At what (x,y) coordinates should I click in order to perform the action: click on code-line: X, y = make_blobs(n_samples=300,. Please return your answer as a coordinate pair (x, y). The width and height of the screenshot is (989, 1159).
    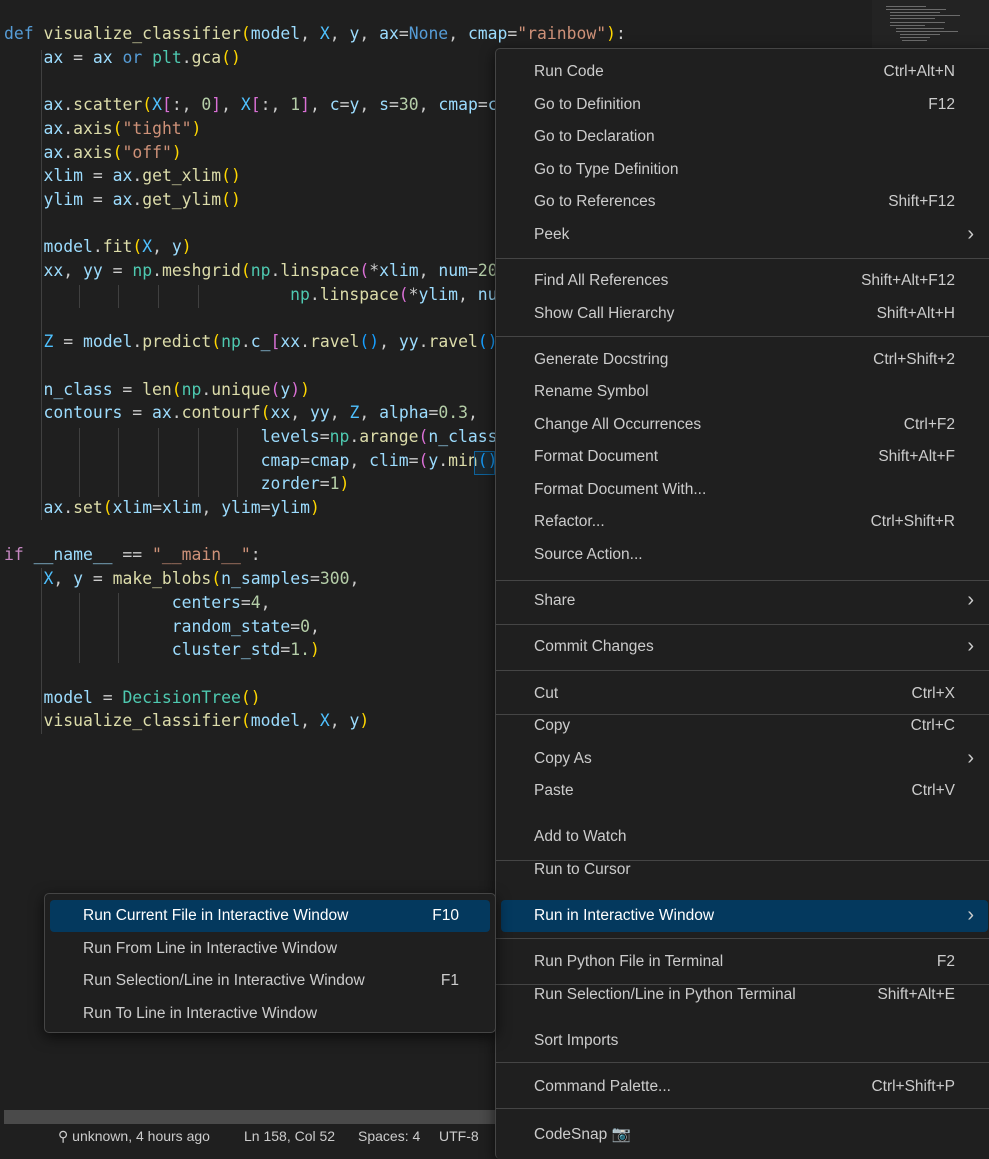
    Looking at the image, I should click on (181, 578).